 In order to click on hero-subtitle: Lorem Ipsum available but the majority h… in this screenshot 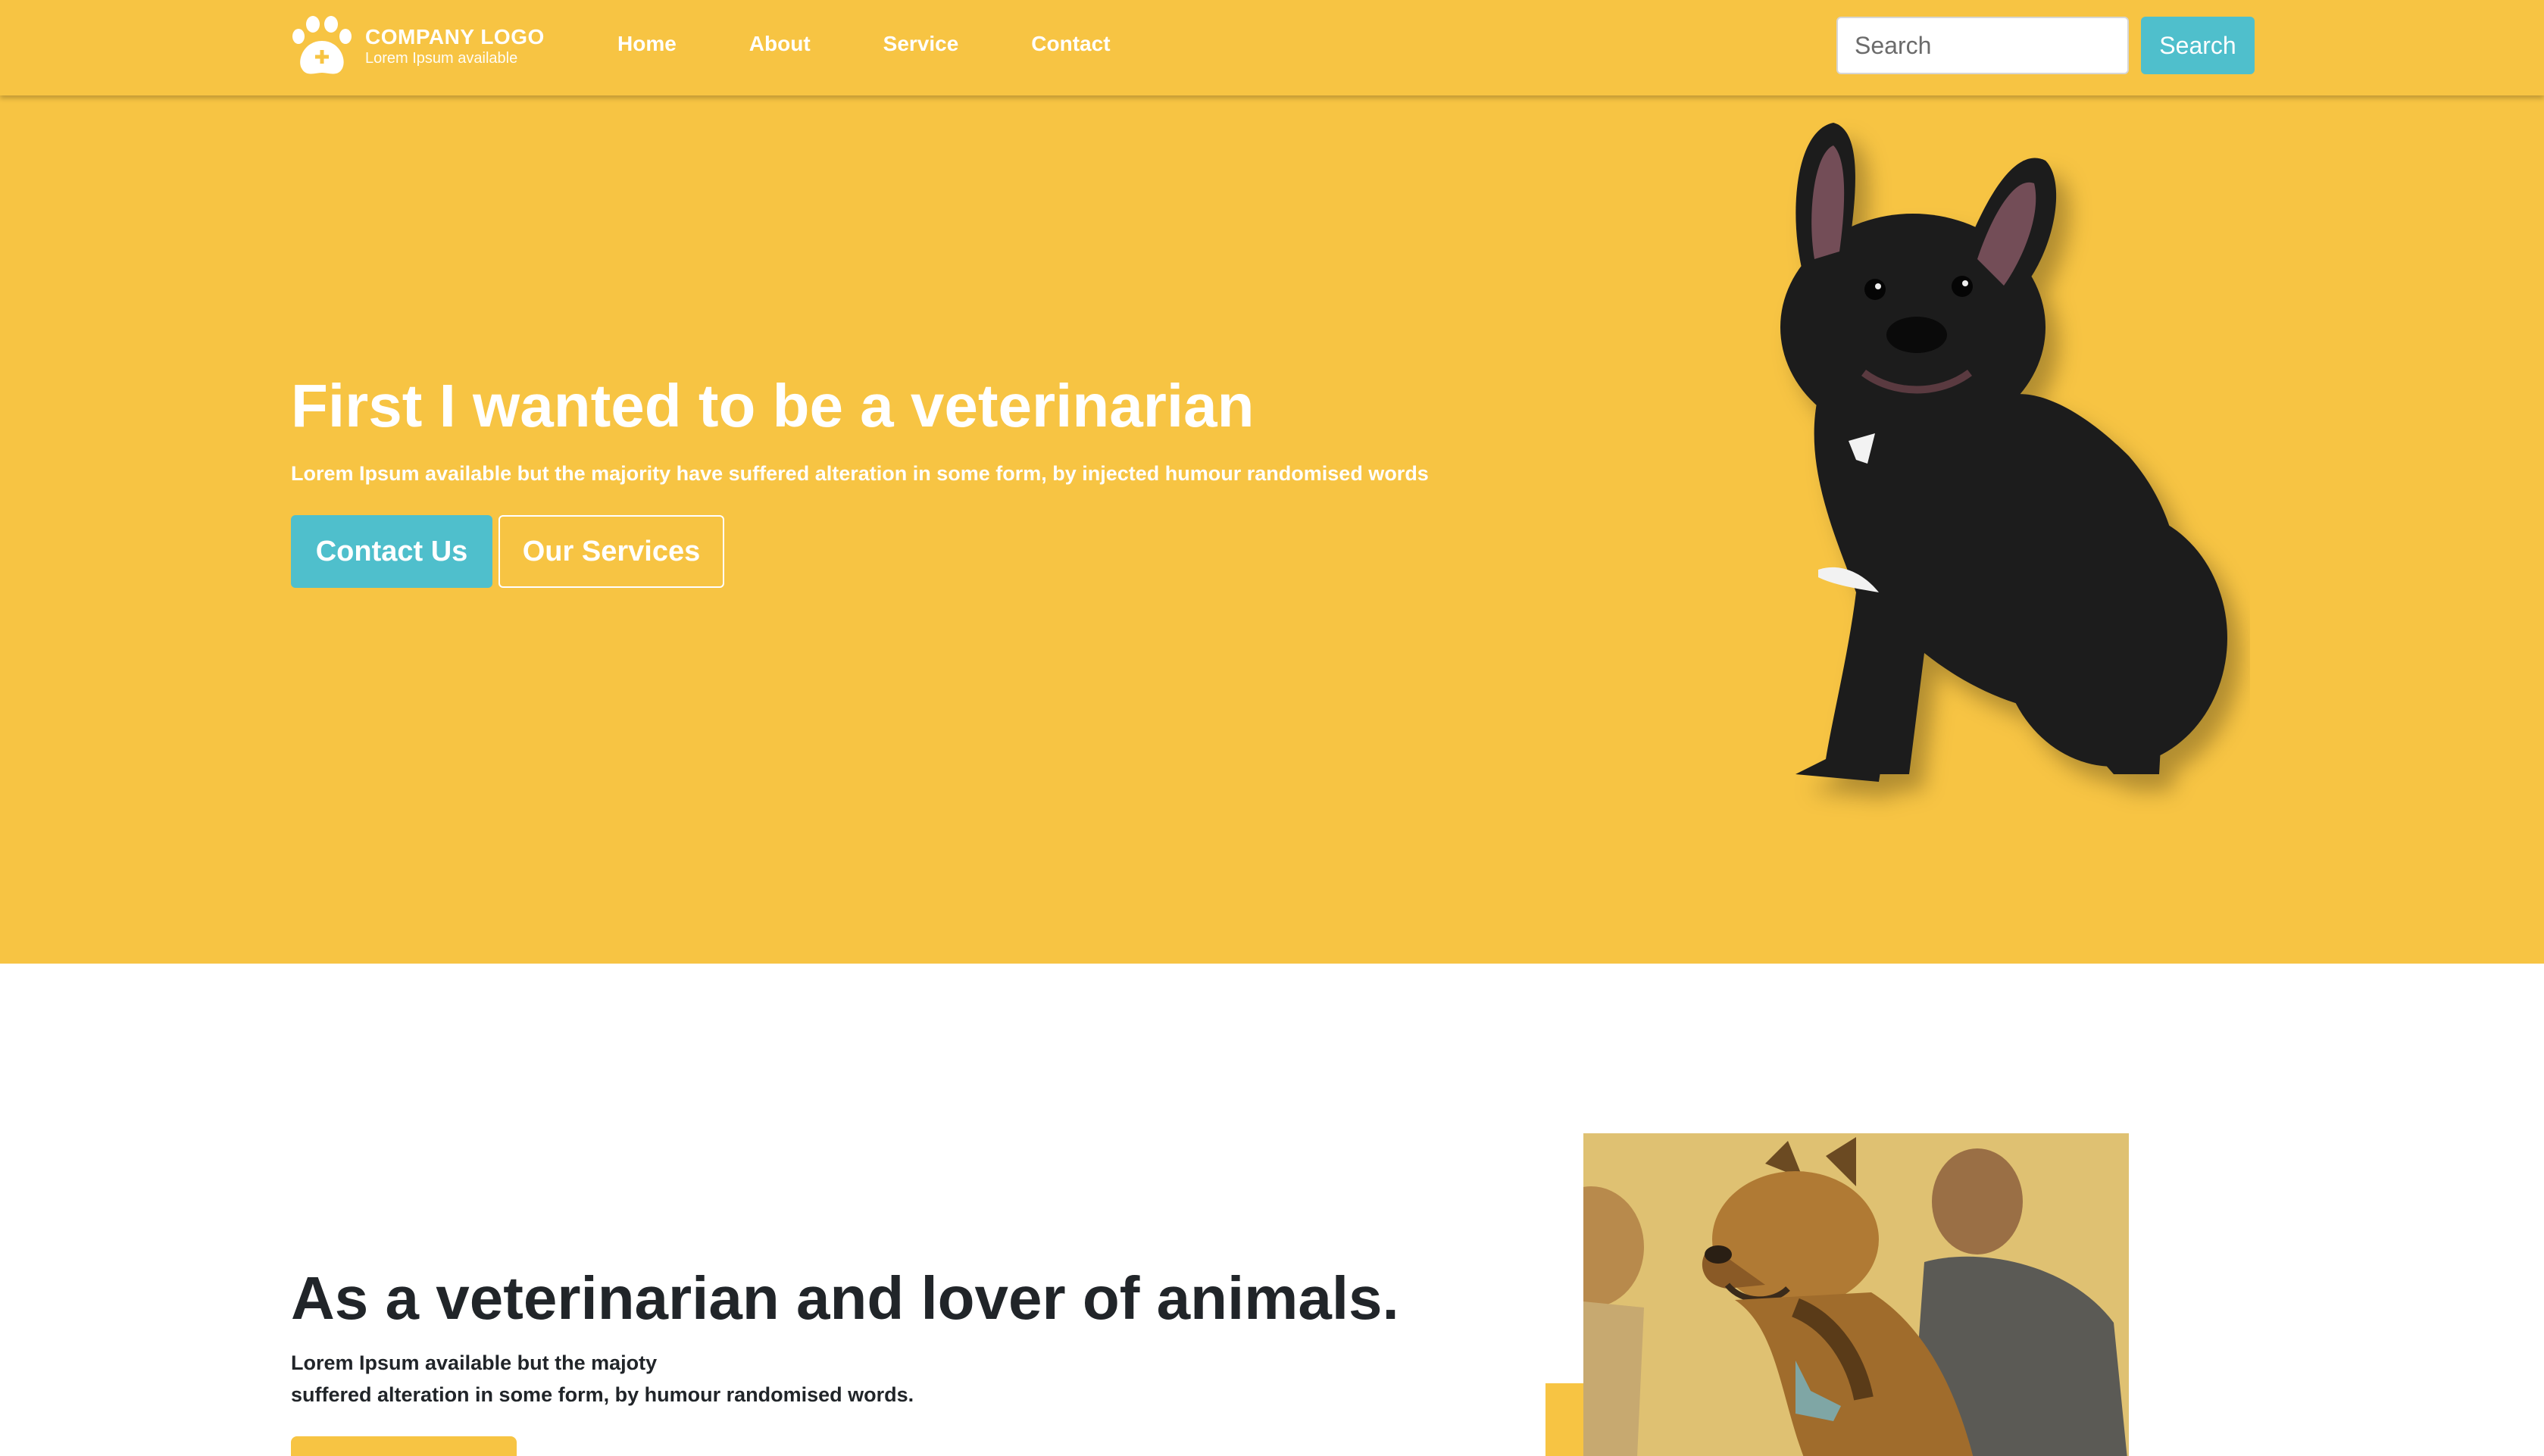, I will do `click(860, 473)`.